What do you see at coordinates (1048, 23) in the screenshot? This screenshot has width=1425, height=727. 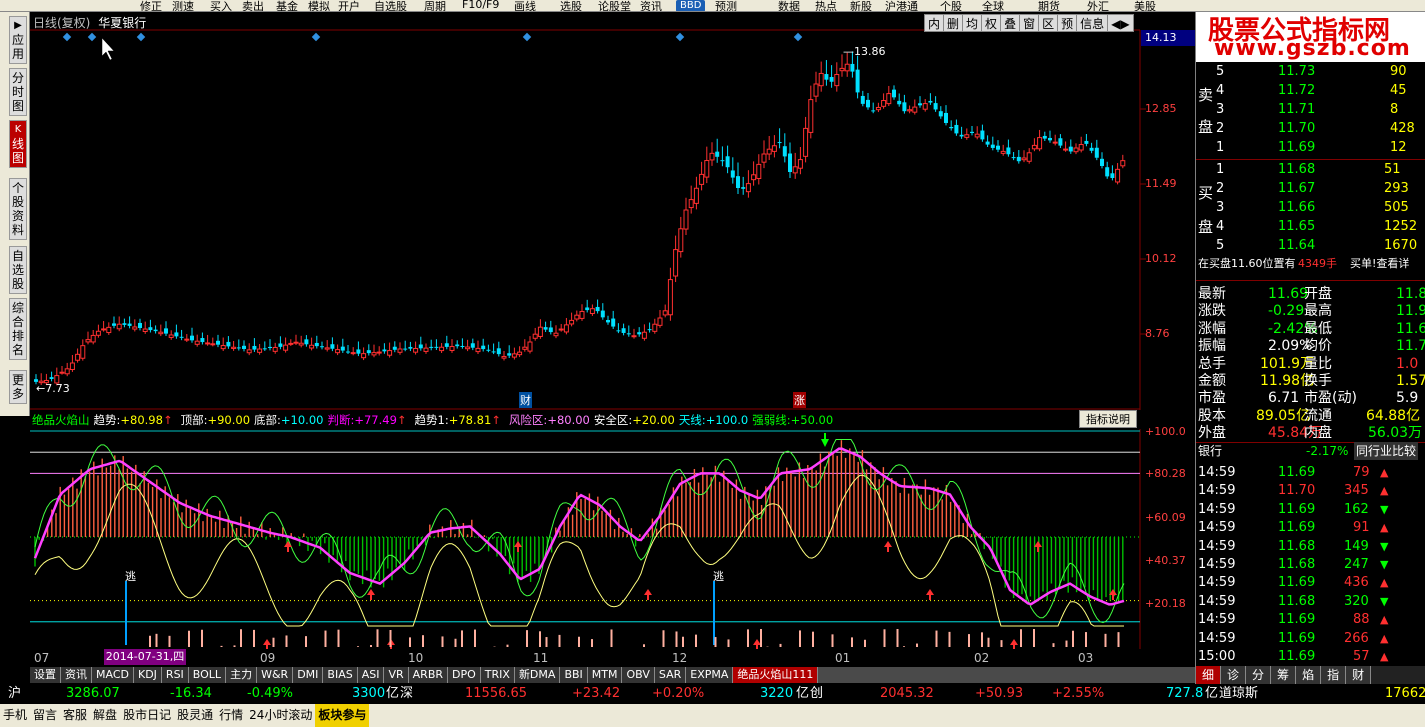 I see `chart-tool-button: 区` at bounding box center [1048, 23].